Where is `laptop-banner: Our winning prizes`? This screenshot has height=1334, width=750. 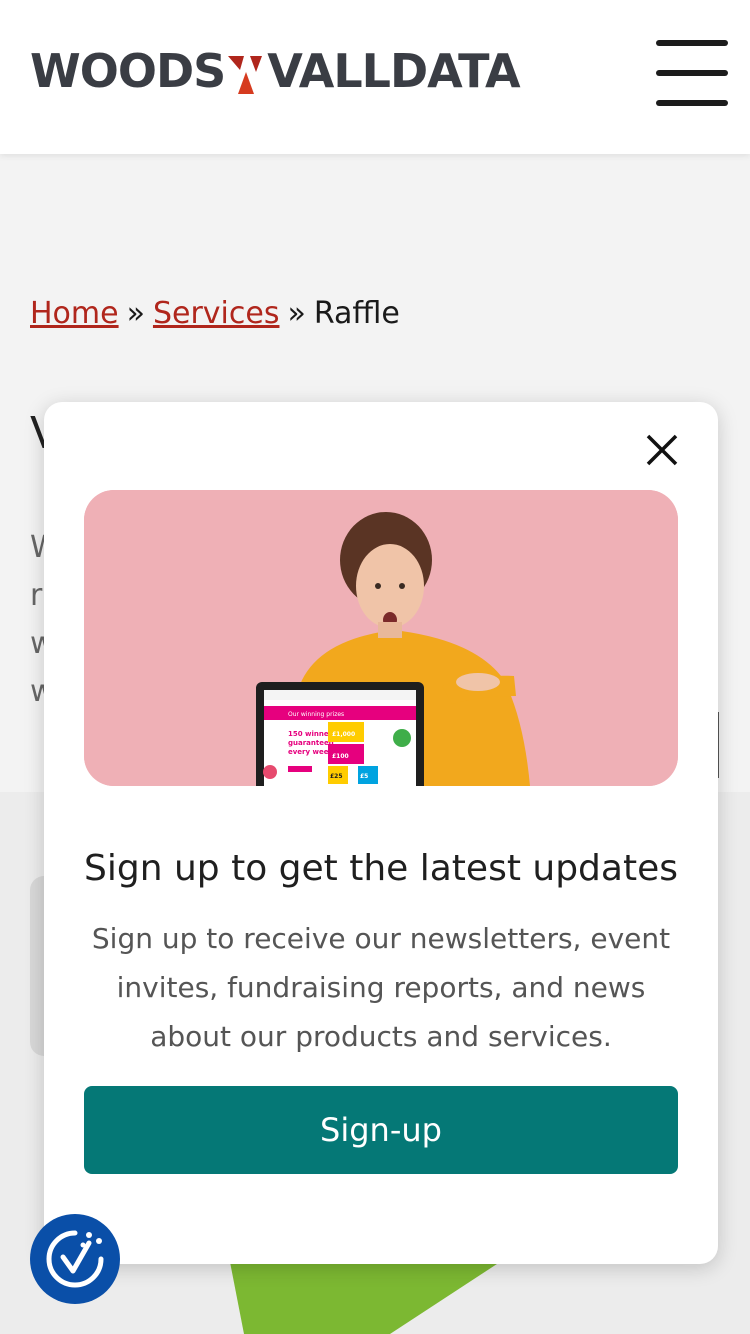 laptop-banner: Our winning prizes is located at coordinates (316, 714).